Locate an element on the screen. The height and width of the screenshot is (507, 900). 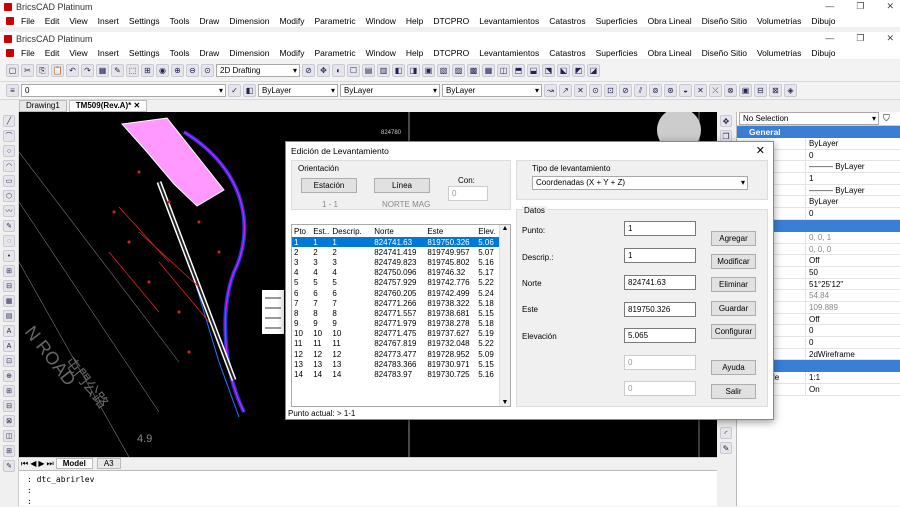
menu-item: Diseño Sitio is located at coordinates (724, 53).